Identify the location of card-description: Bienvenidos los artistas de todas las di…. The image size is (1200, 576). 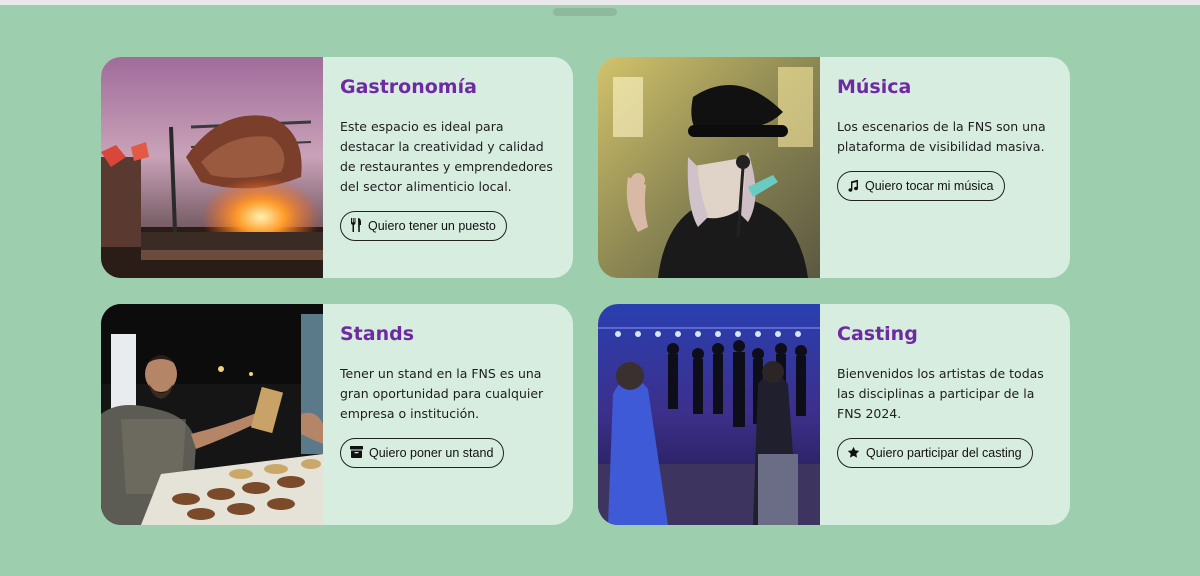
(940, 393).